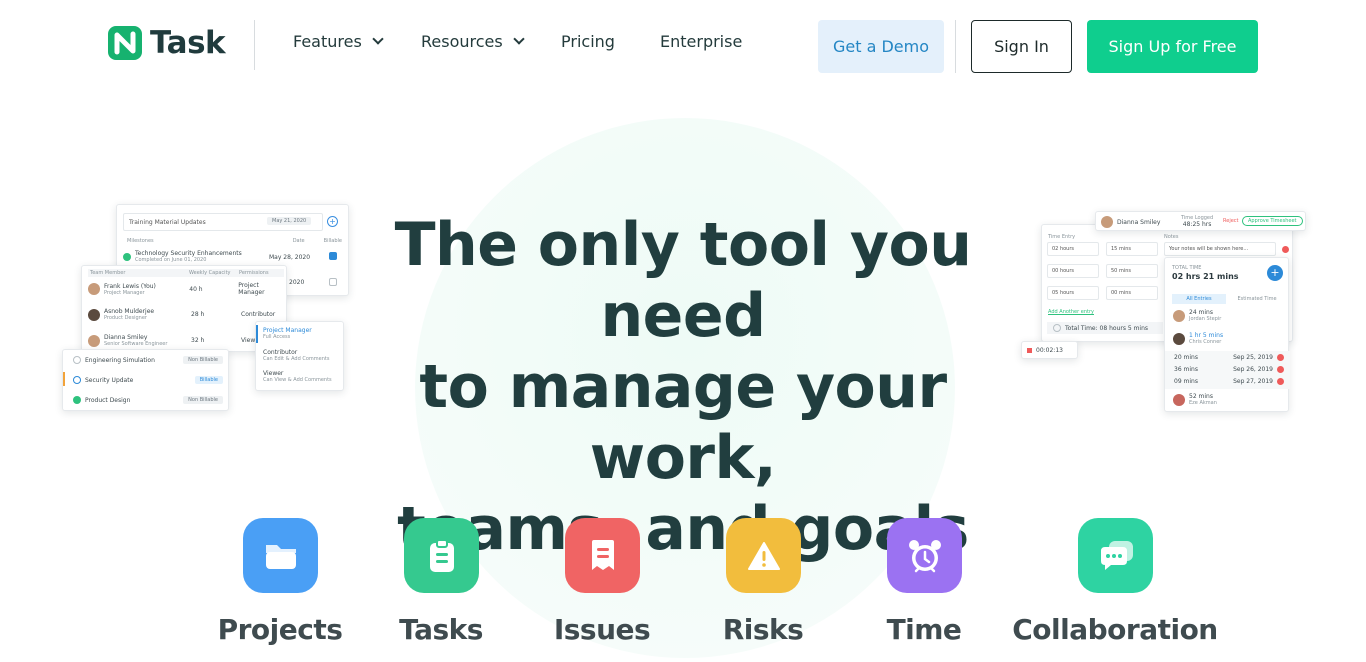 This screenshot has height=662, width=1366. I want to click on timer-value: 00:02:13, so click(1049, 350).